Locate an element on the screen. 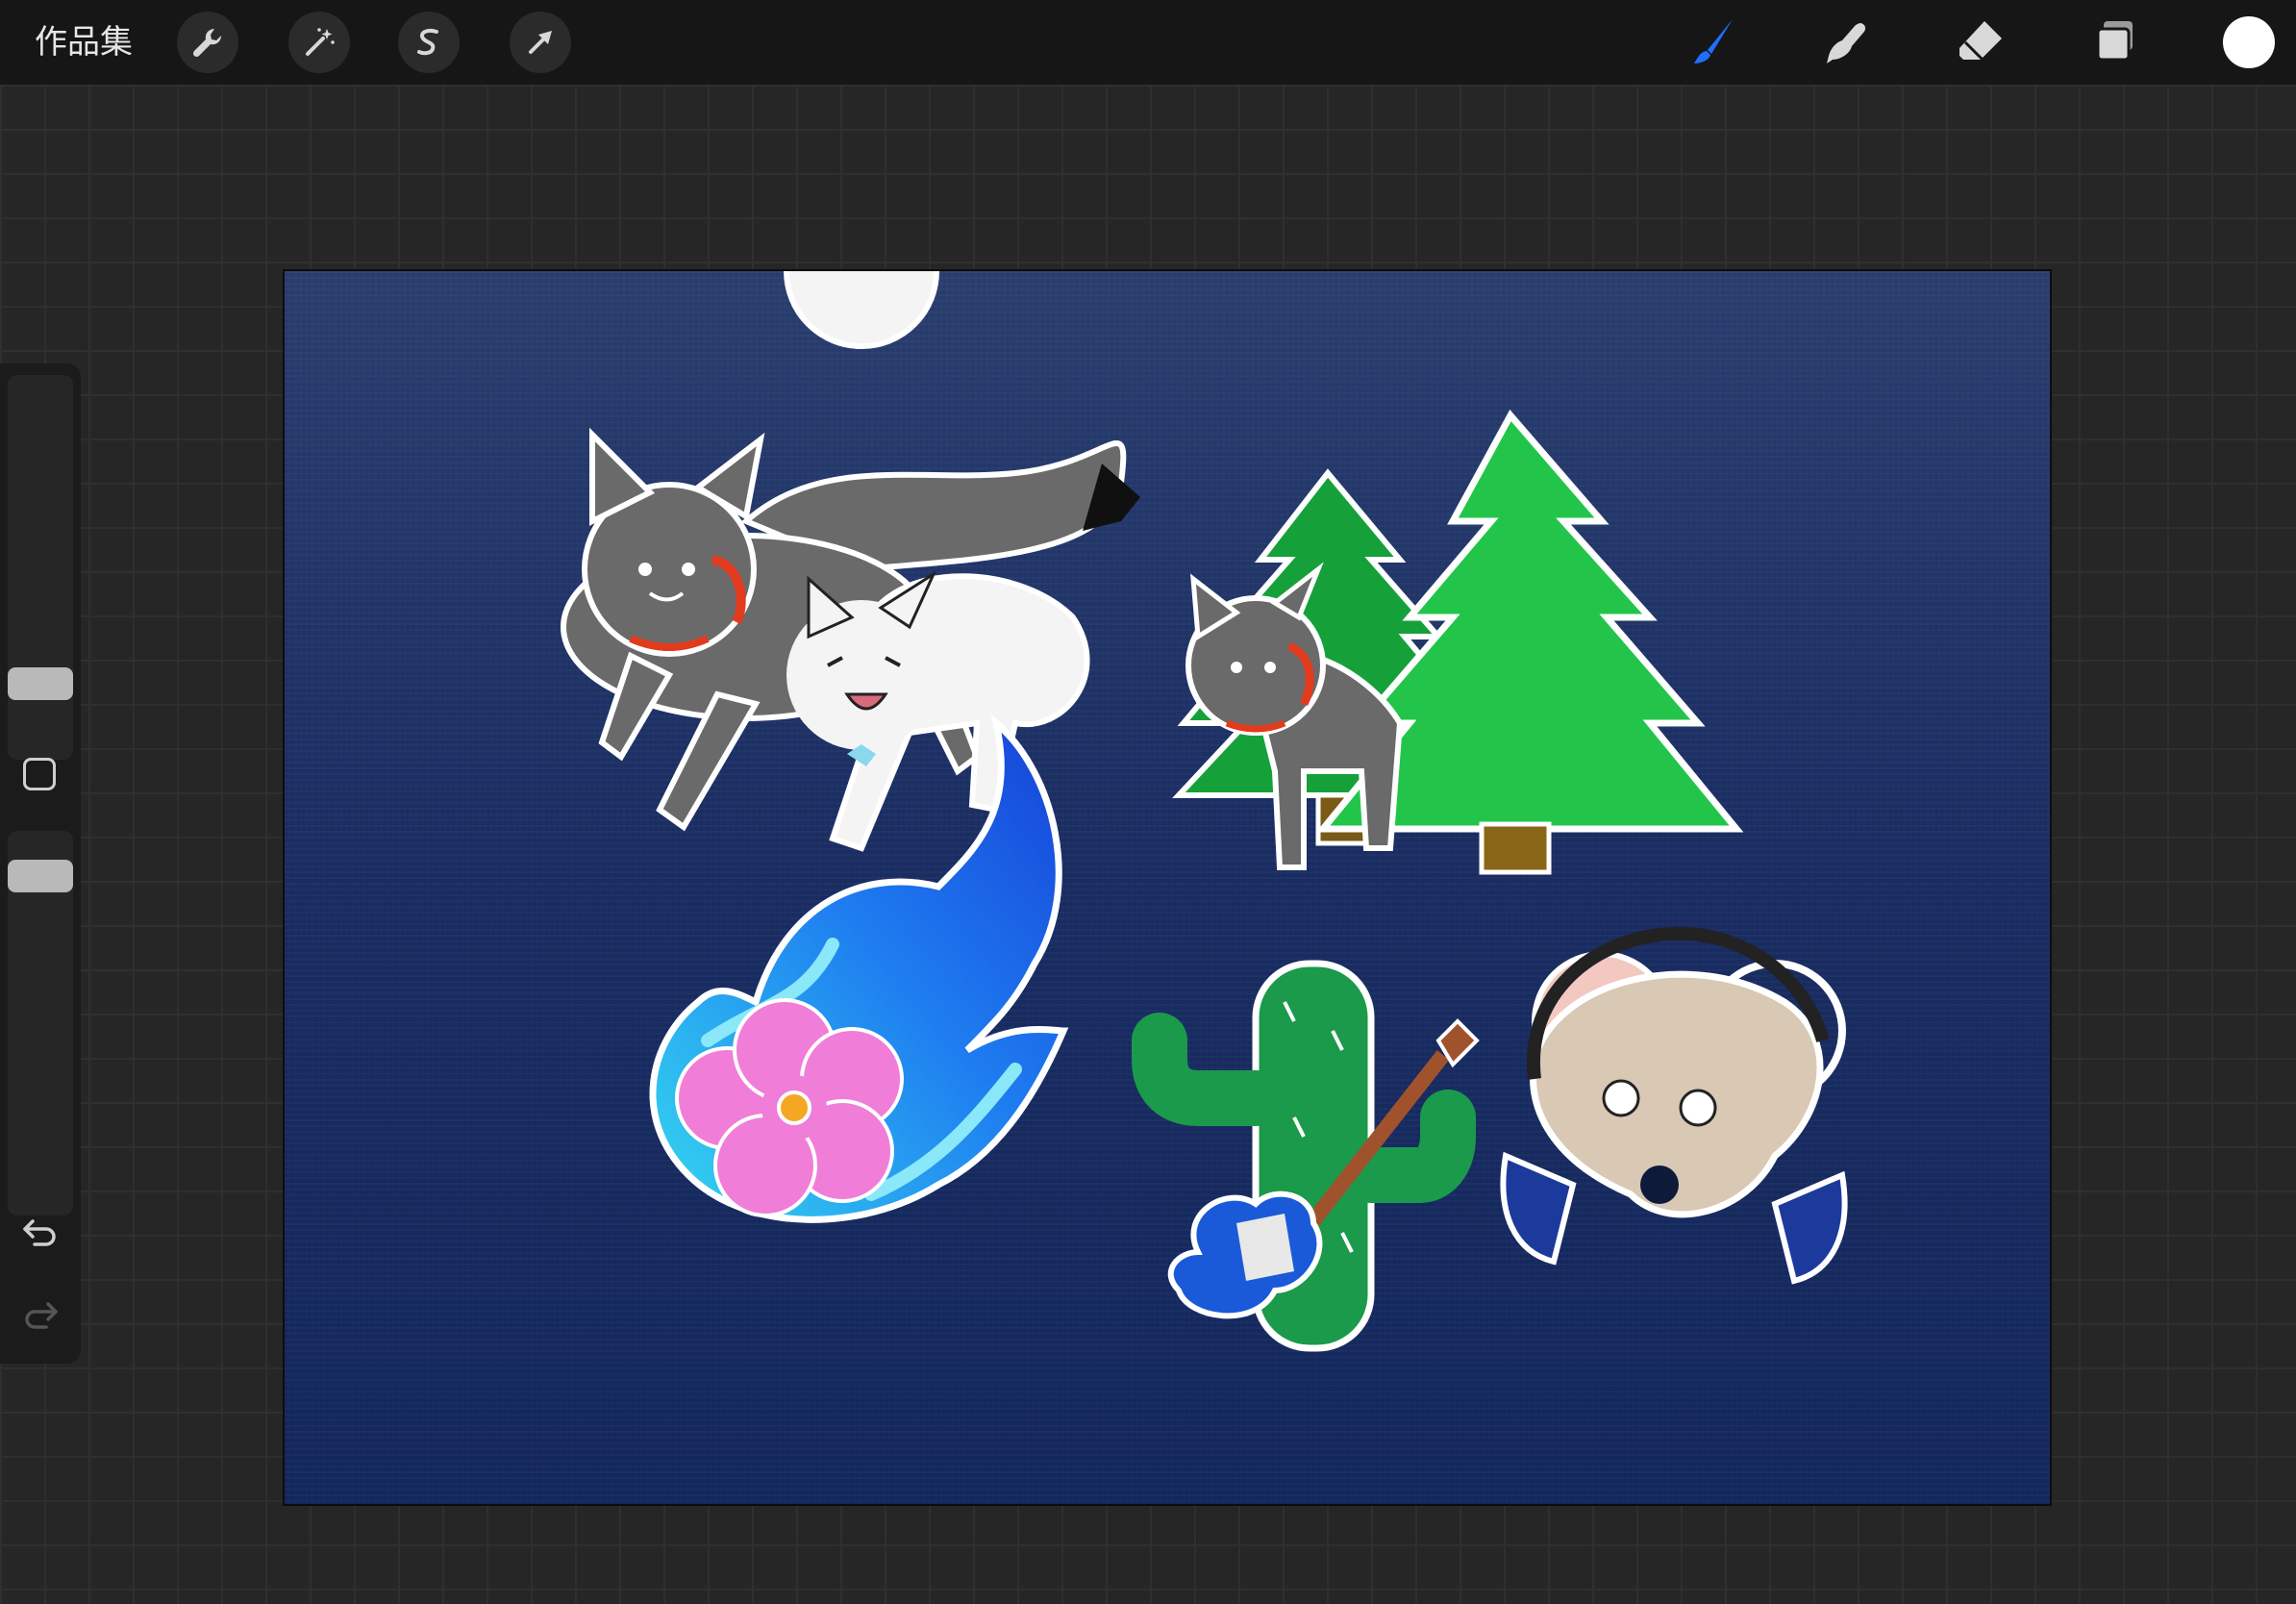 The height and width of the screenshot is (1604, 2296). magic-wand-icon is located at coordinates (320, 42).